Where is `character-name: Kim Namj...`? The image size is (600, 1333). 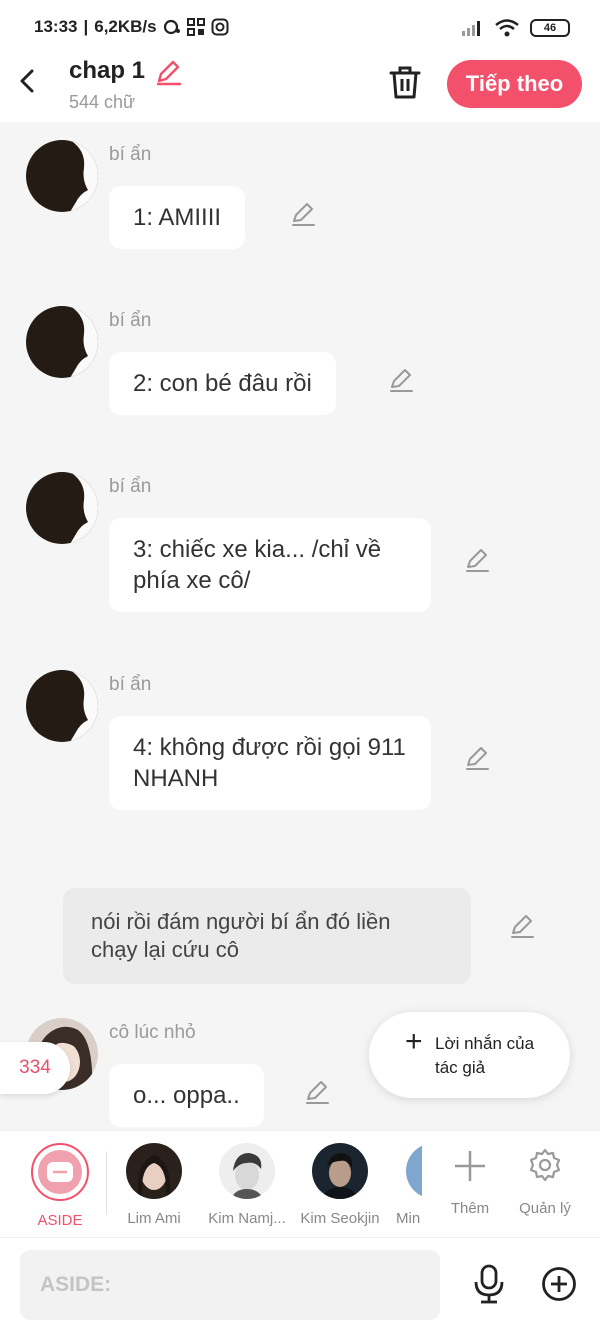 character-name: Kim Namj... is located at coordinates (247, 1218).